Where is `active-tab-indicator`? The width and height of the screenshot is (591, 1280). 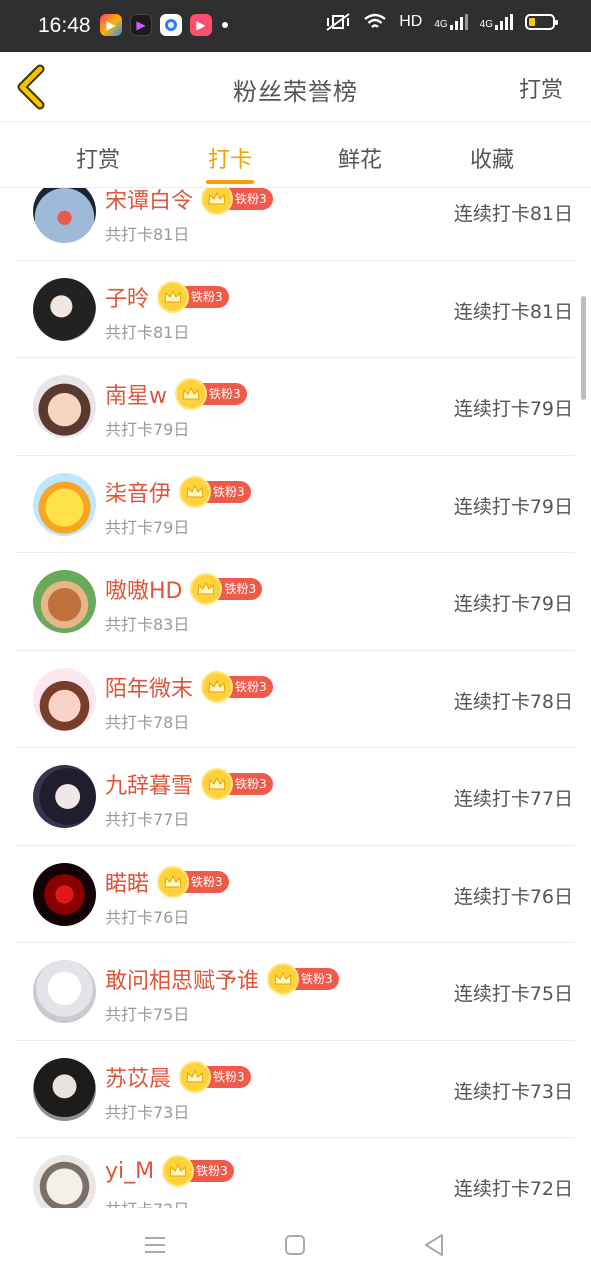
active-tab-indicator is located at coordinates (230, 182).